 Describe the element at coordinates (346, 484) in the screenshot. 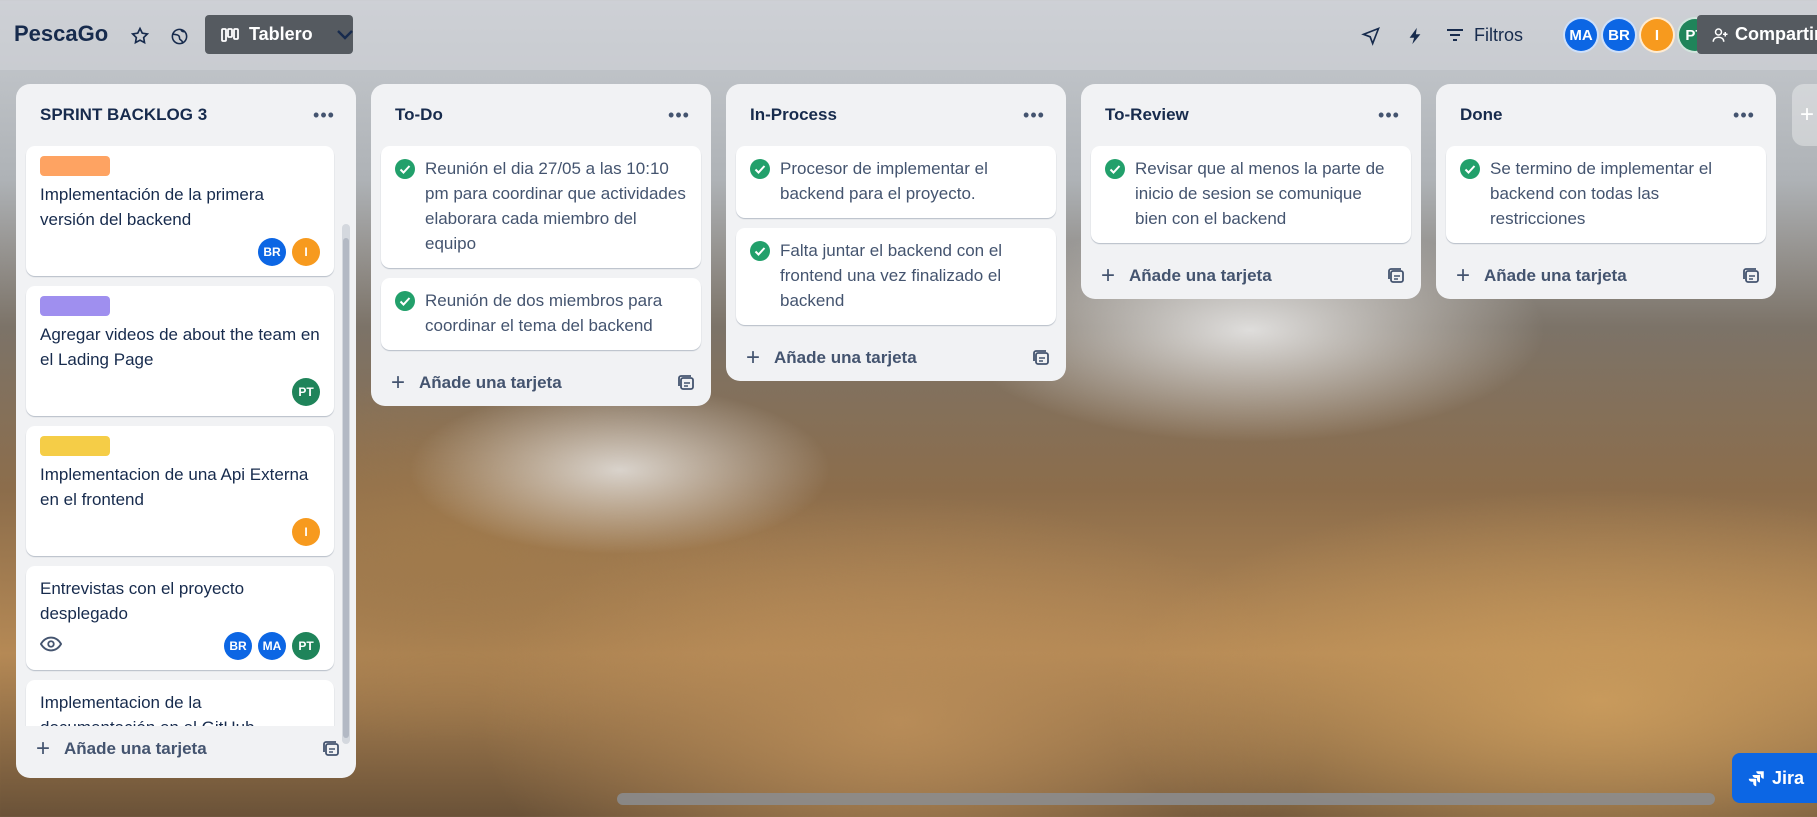

I see `list-scrollbar` at that location.